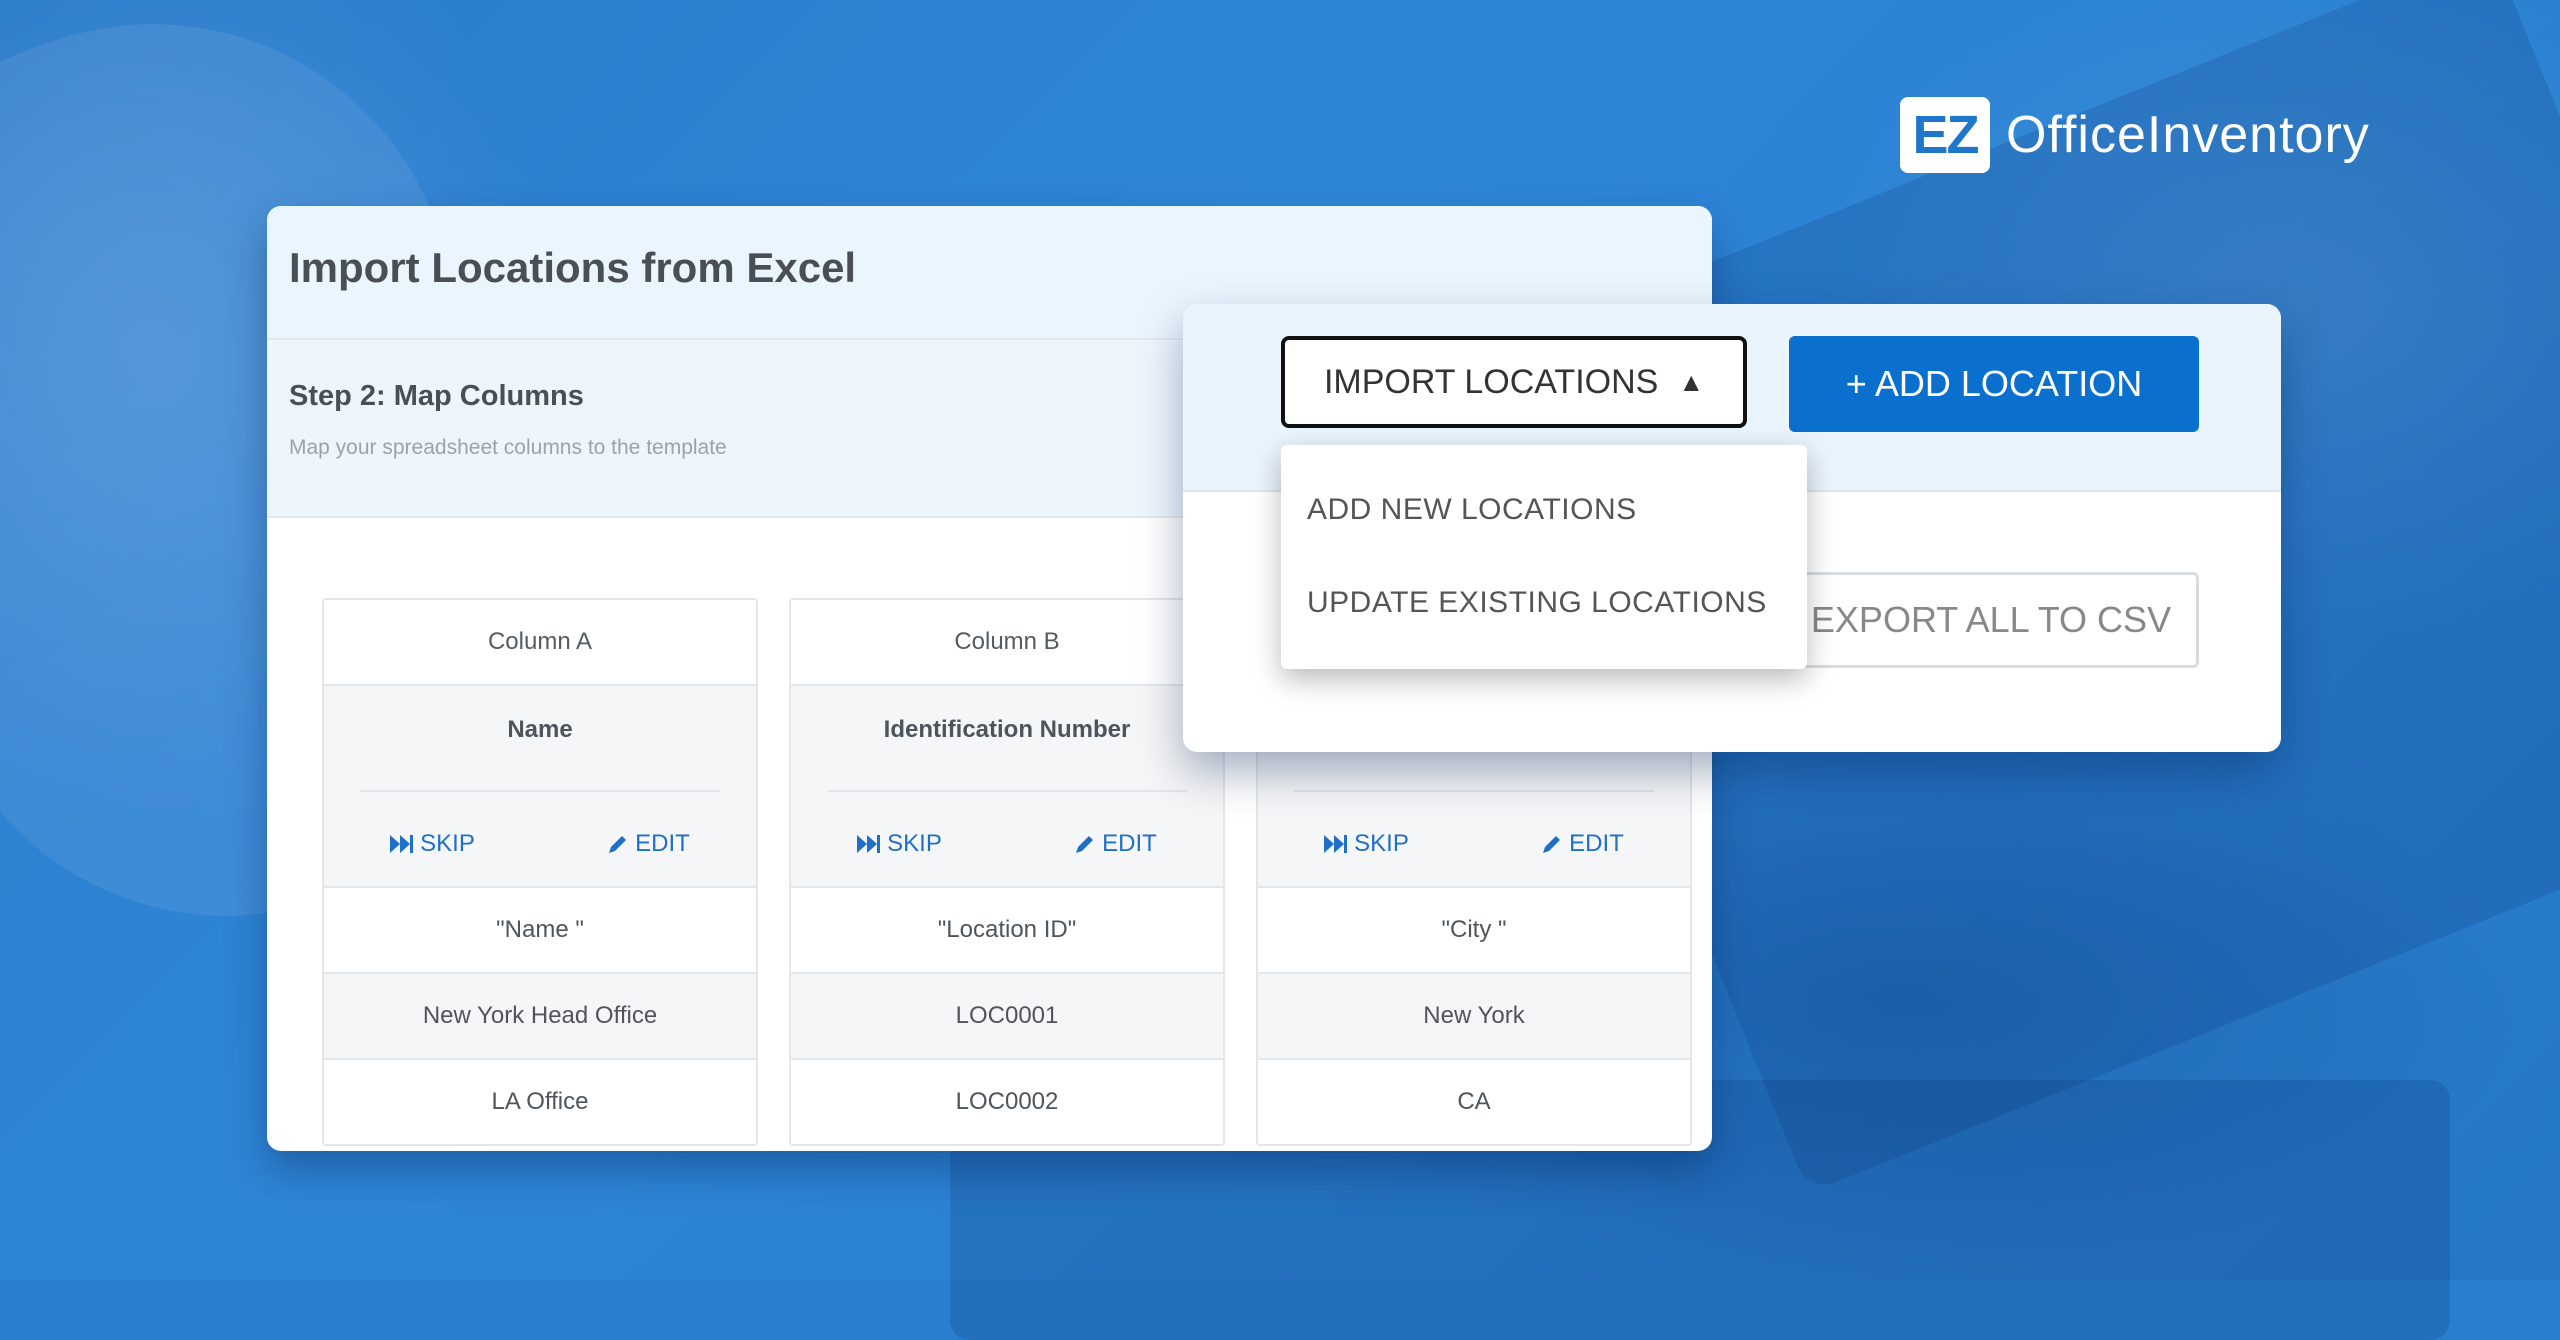  Describe the element at coordinates (1007, 787) in the screenshot. I see `column-mapping: Identification Number SKIP EDIT` at that location.